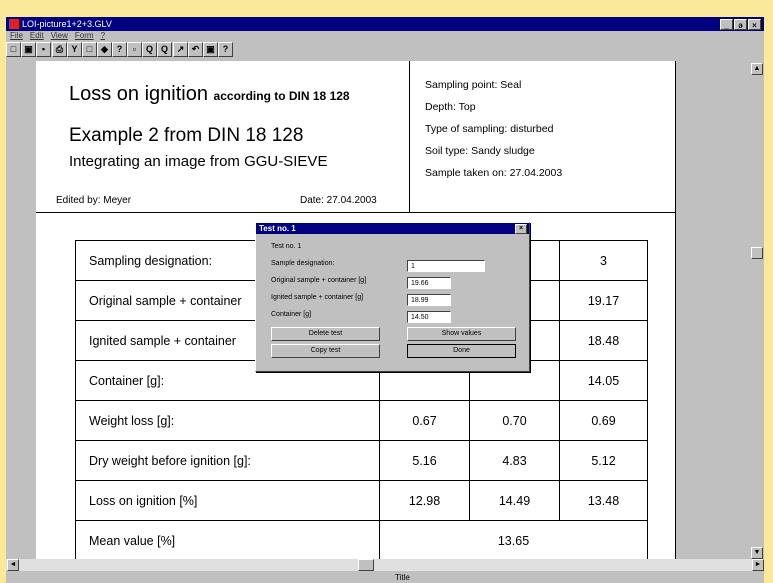 This screenshot has height=583, width=773. Describe the element at coordinates (186, 135) in the screenshot. I see `title-line-2: Example 2 from DIN 18 128` at that location.